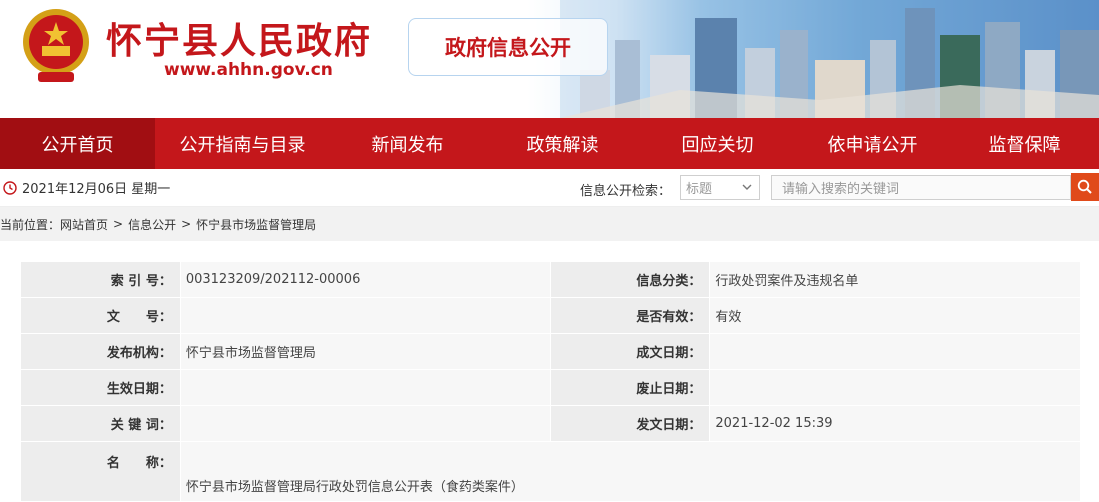 The image size is (1099, 502). I want to click on keywords-label: 关 键 词：, so click(100, 423).